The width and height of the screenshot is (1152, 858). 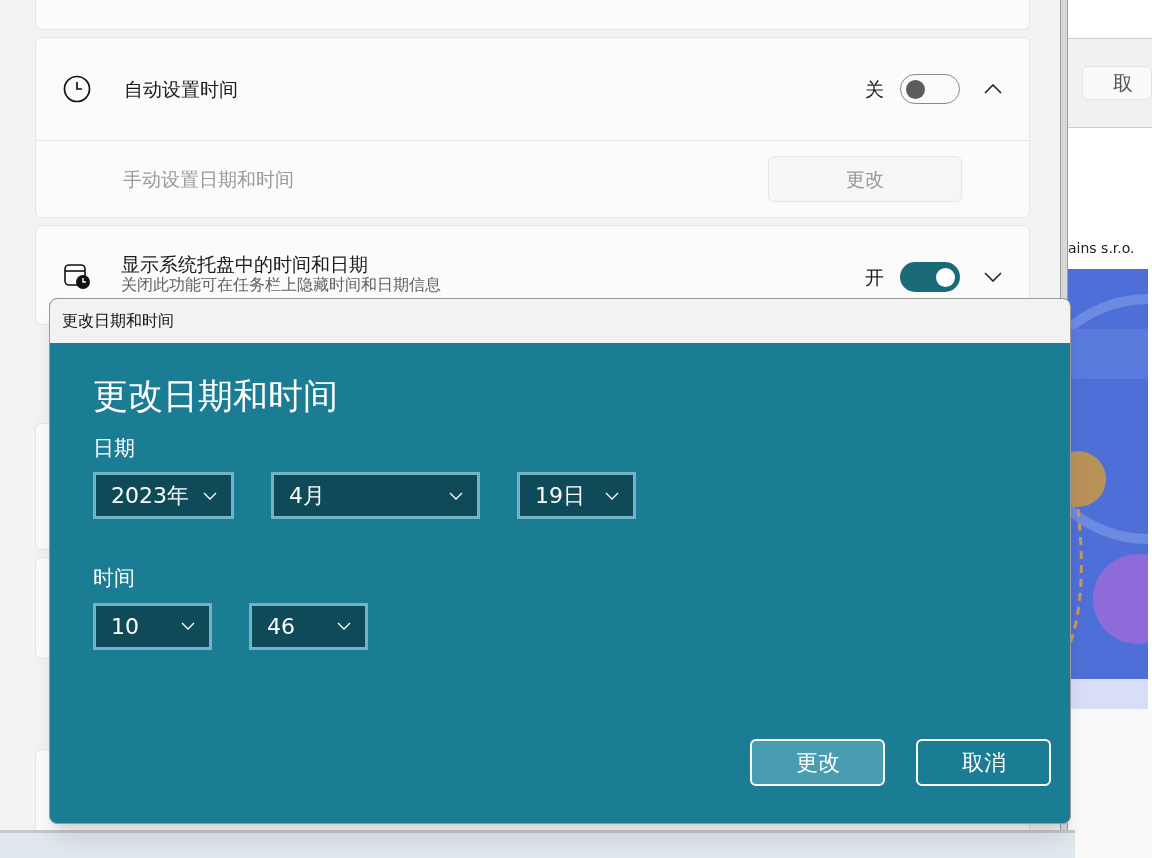 What do you see at coordinates (308, 626) in the screenshot?
I see `dropdown: 46` at bounding box center [308, 626].